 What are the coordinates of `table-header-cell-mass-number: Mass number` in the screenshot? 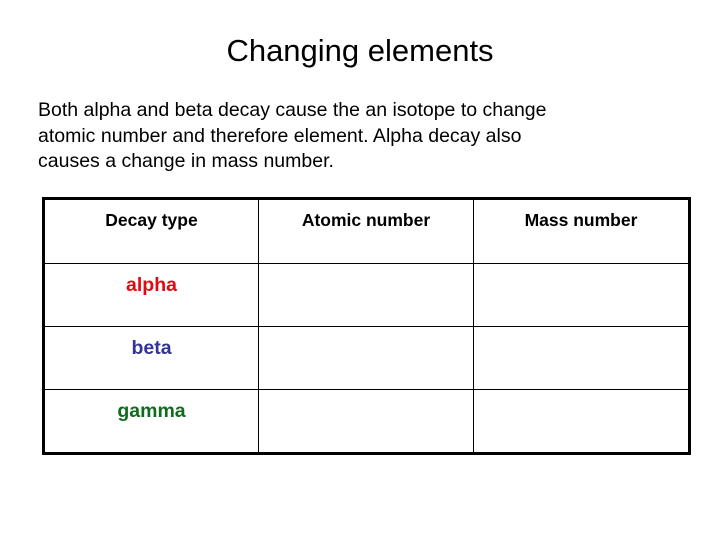 It's located at (581, 231).